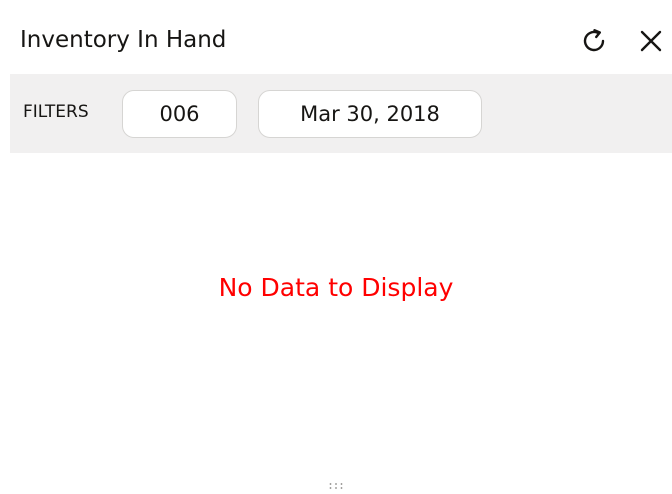  What do you see at coordinates (123, 40) in the screenshot?
I see `widget-title: Inventory In Hand` at bounding box center [123, 40].